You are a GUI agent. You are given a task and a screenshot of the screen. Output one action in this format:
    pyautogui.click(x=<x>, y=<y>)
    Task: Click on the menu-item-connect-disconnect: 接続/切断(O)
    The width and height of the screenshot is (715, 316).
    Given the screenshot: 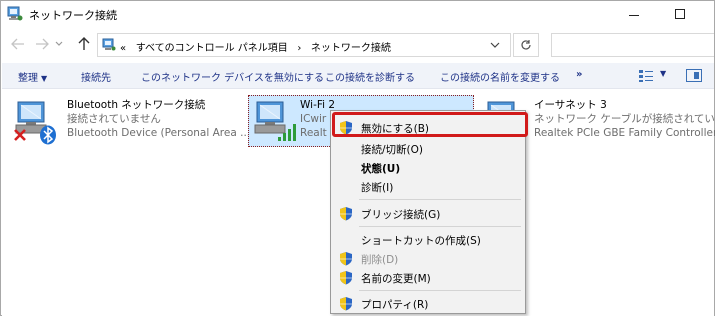 What is the action you would take?
    pyautogui.click(x=428, y=148)
    